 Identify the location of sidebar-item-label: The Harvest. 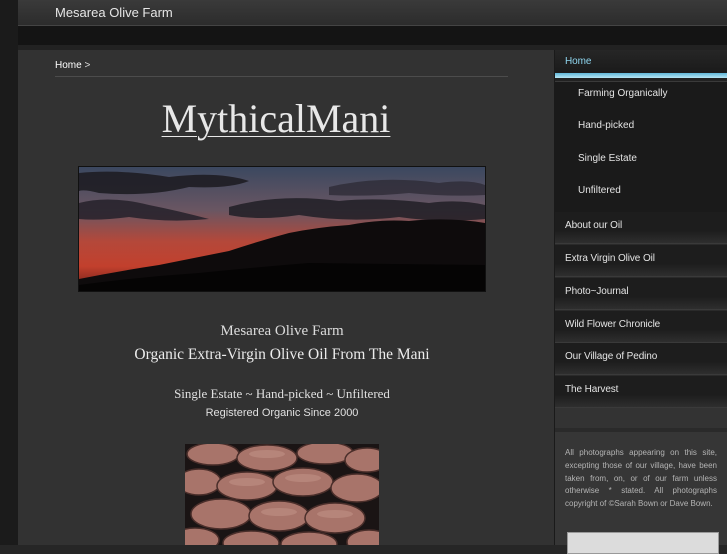
(592, 389).